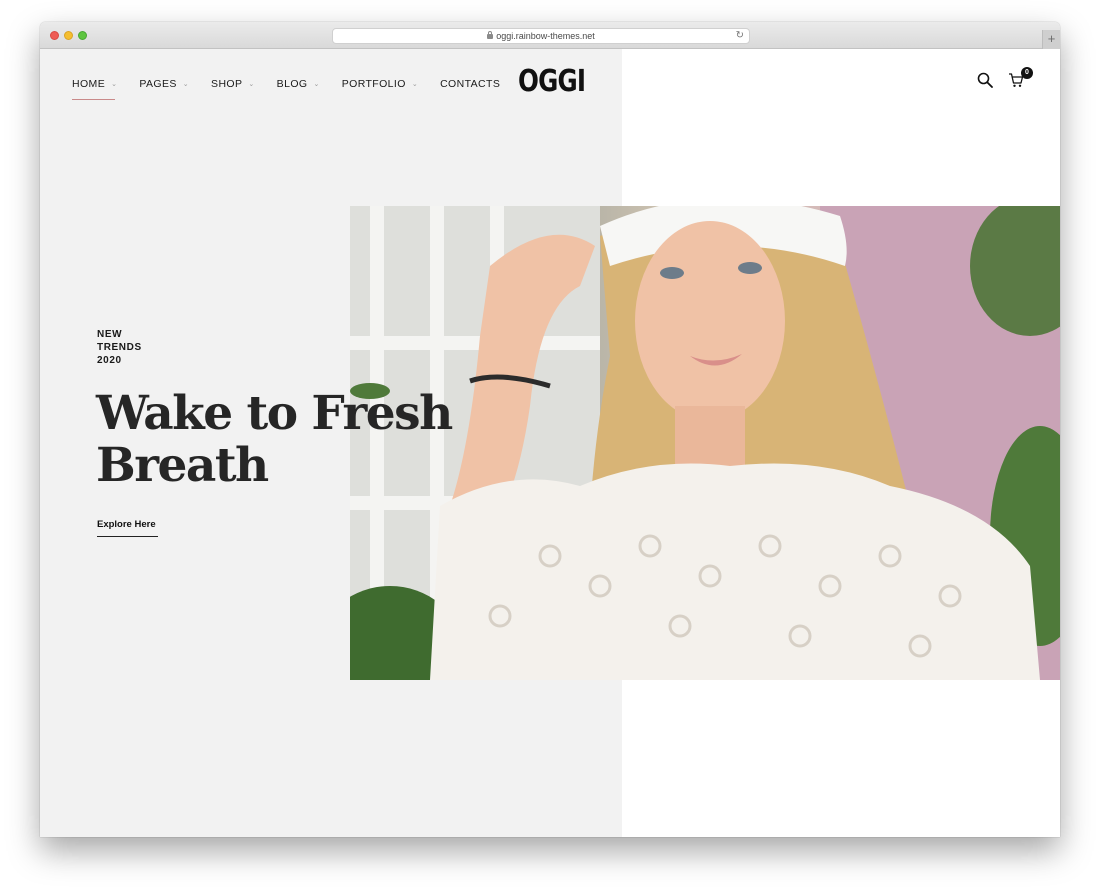 This screenshot has height=894, width=1100. I want to click on cart-count-badge: 0, so click(1027, 73).